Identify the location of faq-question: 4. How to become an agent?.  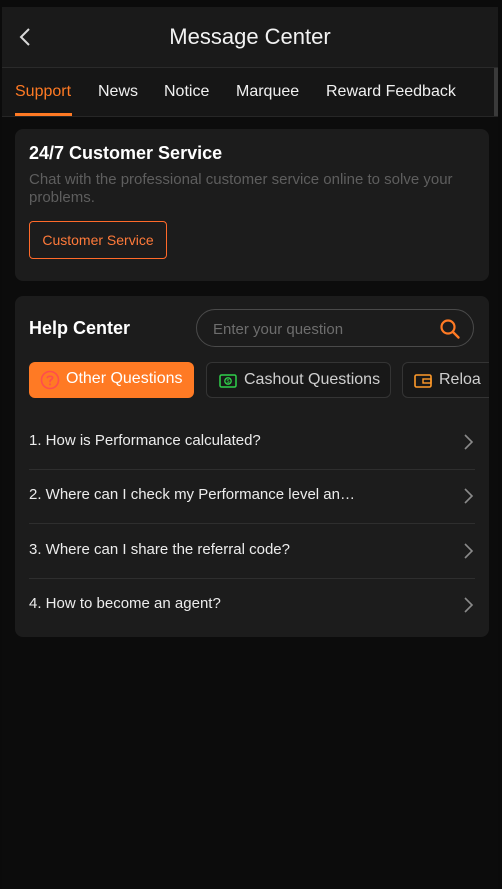
(125, 603).